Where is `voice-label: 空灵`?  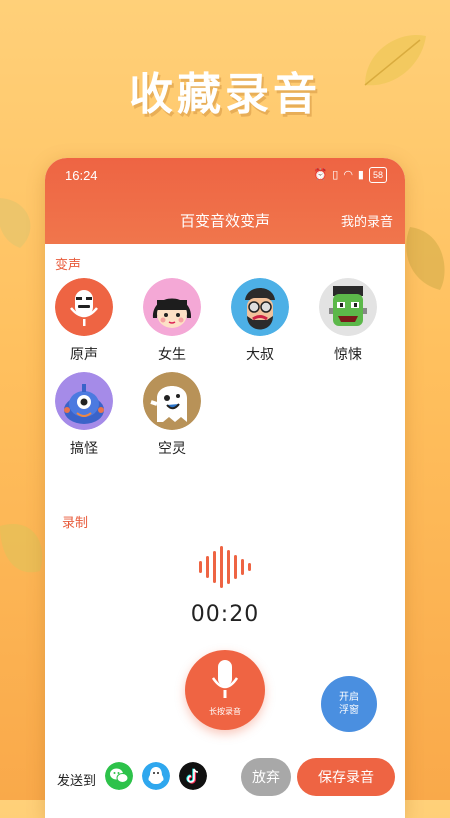
voice-label: 空灵 is located at coordinates (172, 448).